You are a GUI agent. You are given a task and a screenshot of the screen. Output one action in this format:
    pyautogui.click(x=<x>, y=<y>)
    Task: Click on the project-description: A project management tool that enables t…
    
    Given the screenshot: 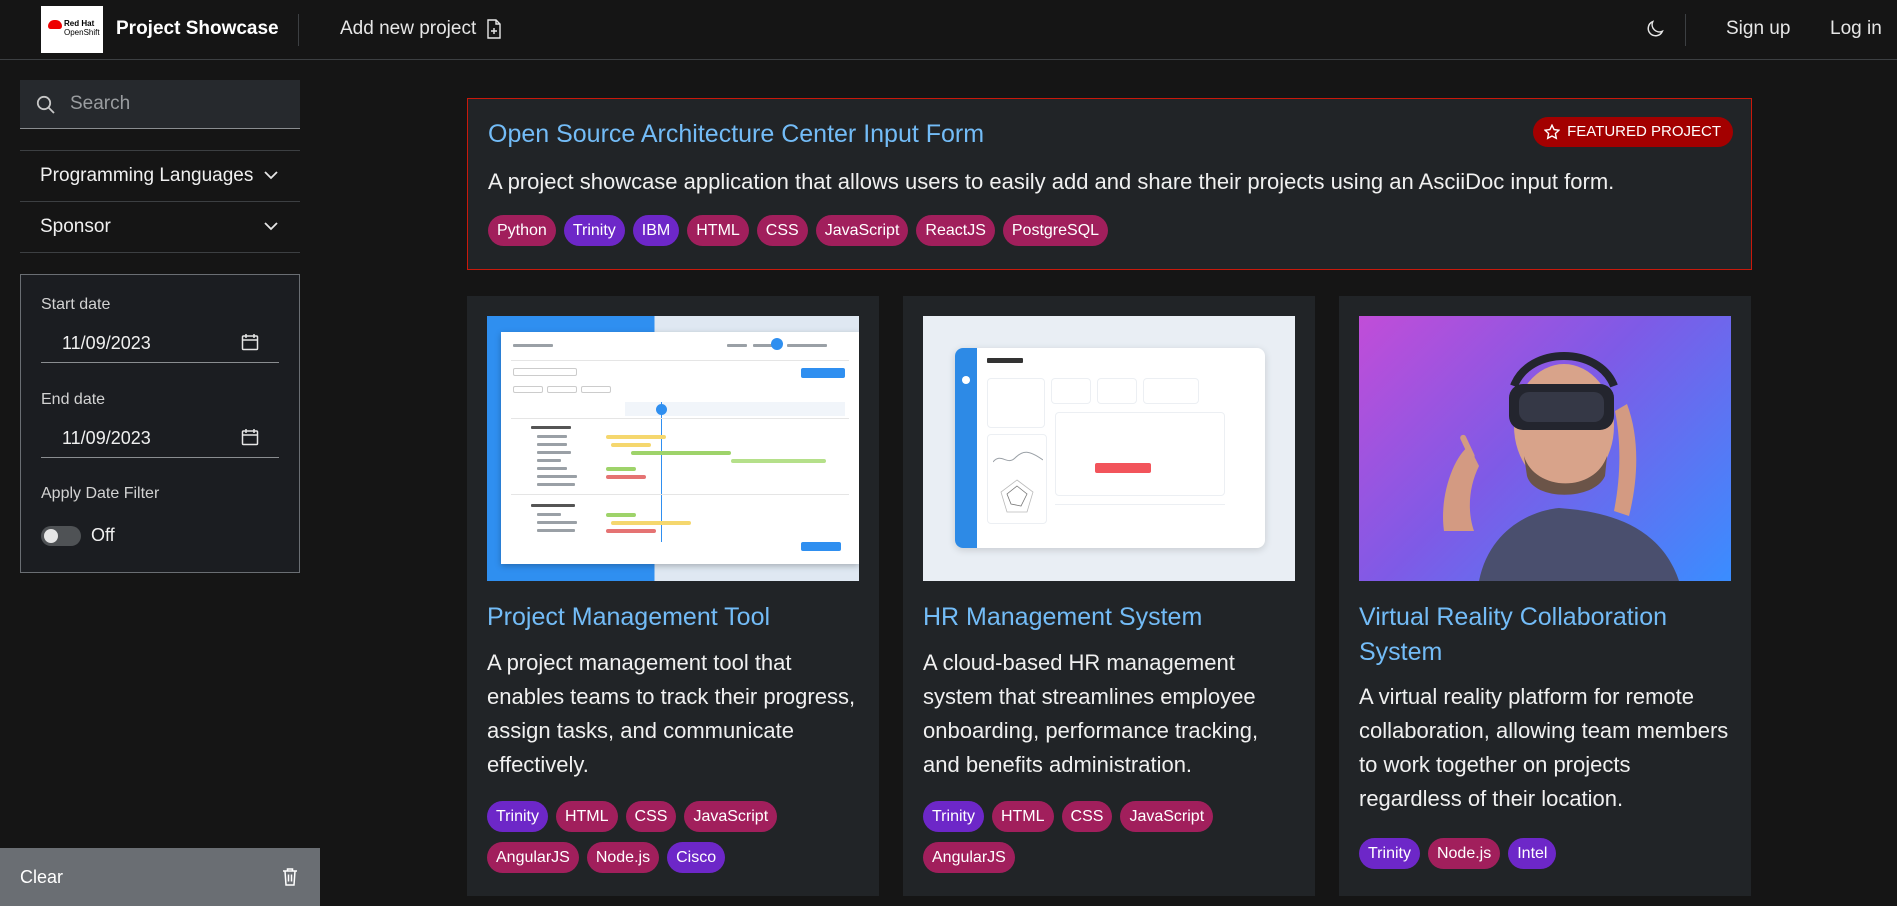 What is the action you would take?
    pyautogui.click(x=671, y=713)
    